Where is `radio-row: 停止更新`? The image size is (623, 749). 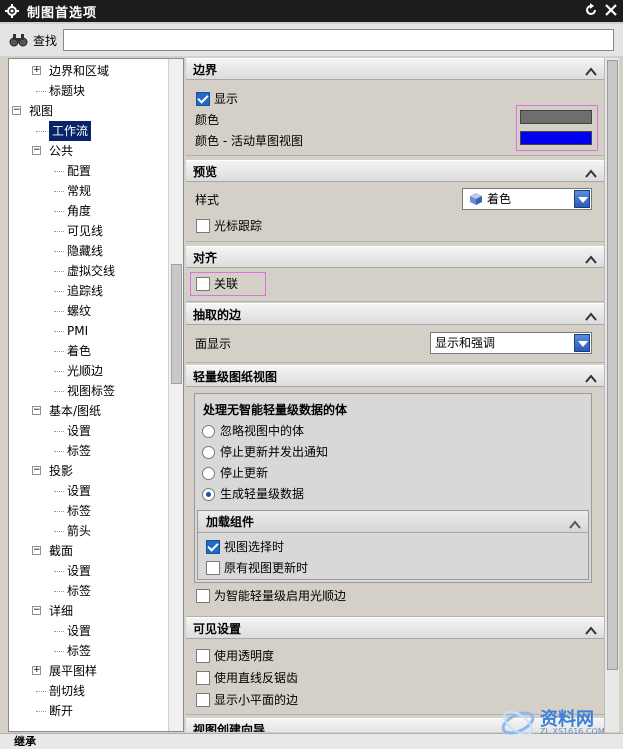
radio-row: 停止更新 is located at coordinates (235, 473).